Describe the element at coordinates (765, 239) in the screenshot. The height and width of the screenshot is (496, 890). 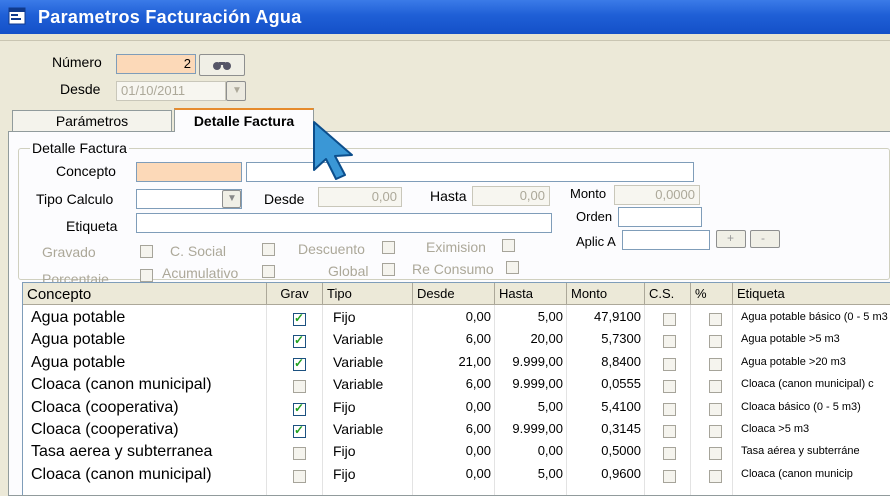
I see `aplic-button-2: -` at that location.